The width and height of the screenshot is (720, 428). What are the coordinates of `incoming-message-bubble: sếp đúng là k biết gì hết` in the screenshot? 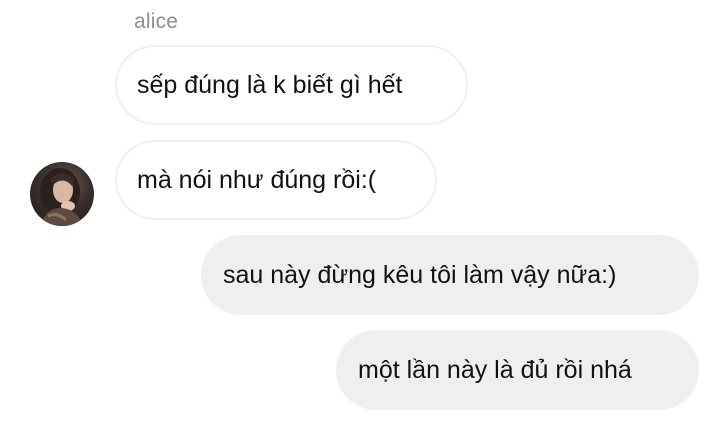 It's located at (291, 85).